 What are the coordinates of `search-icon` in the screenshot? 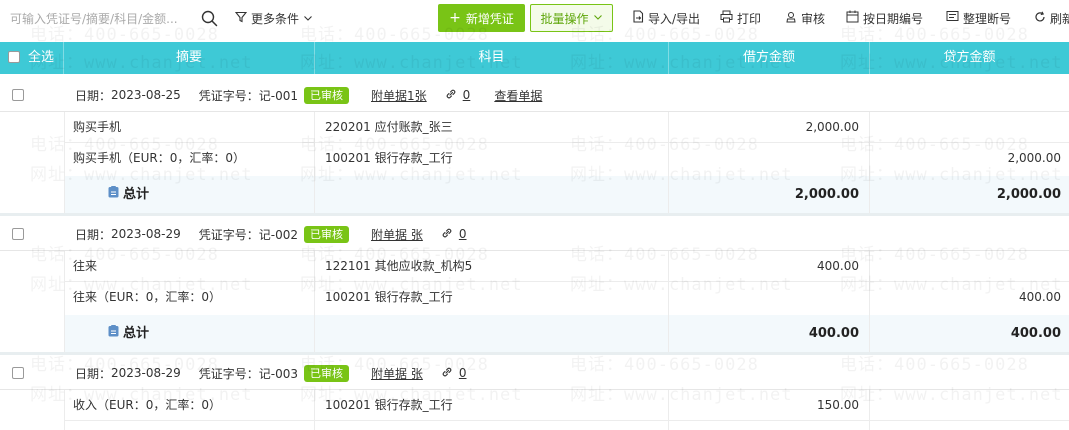 It's located at (209, 18).